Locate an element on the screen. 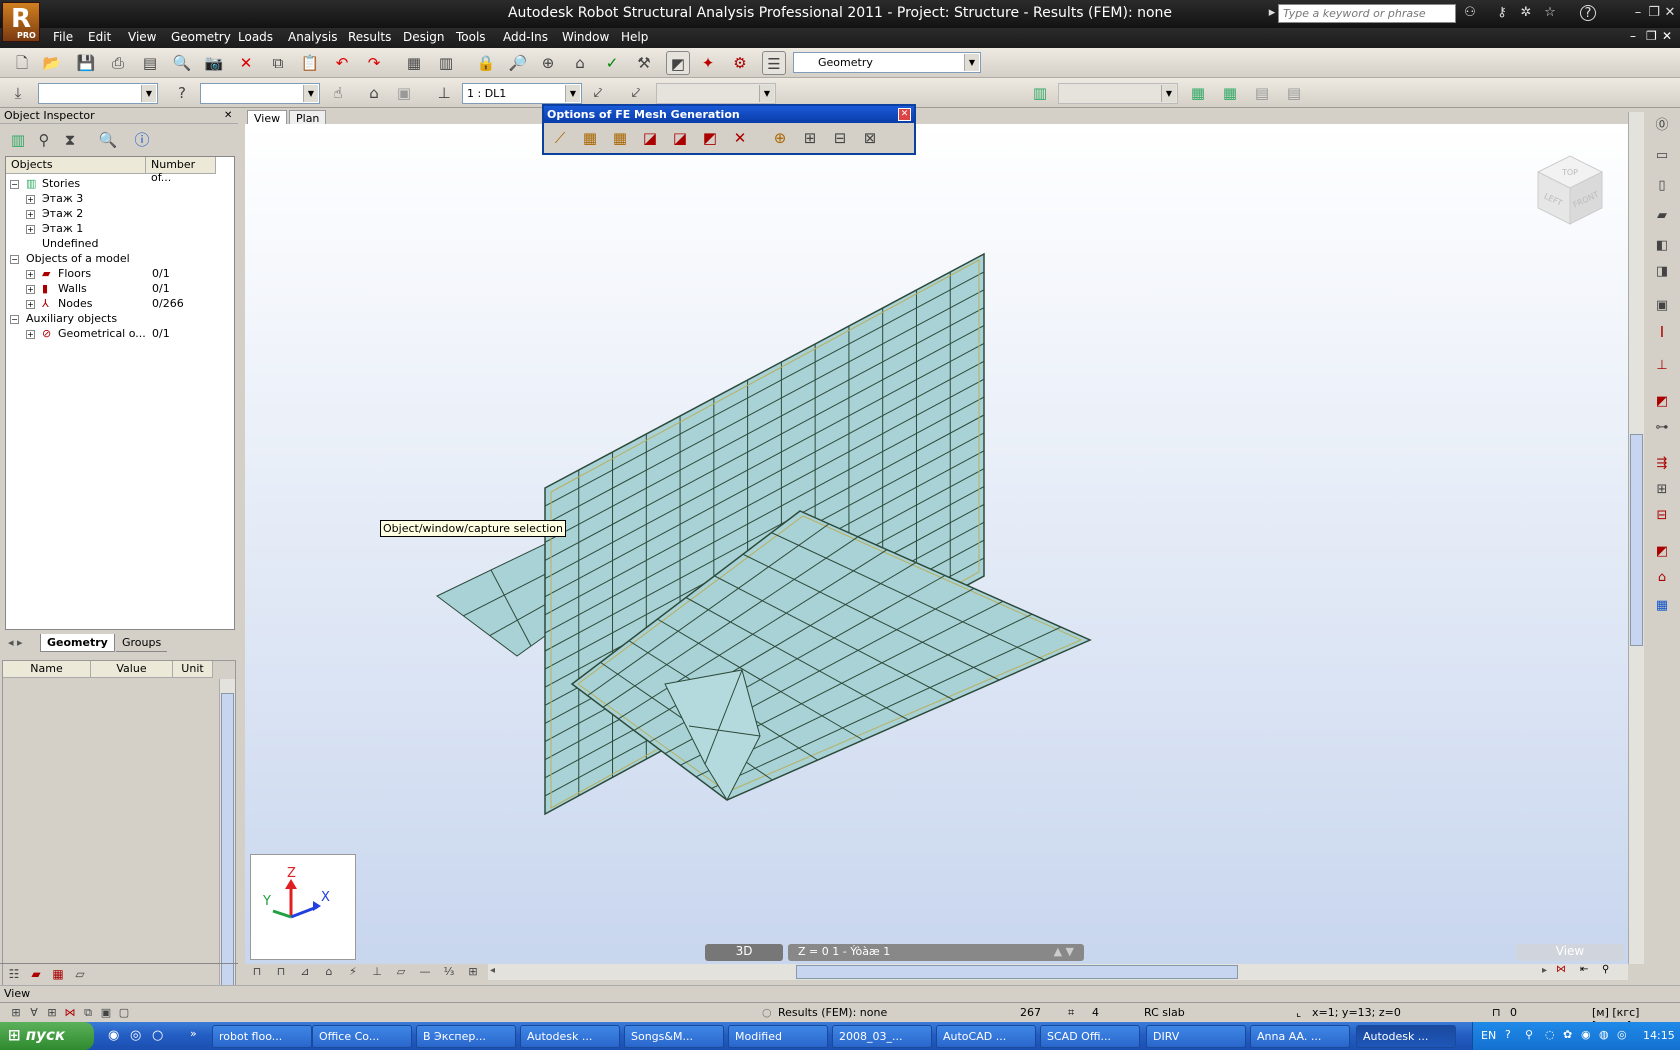  bar-selection-combo: ▼ is located at coordinates (260, 93).